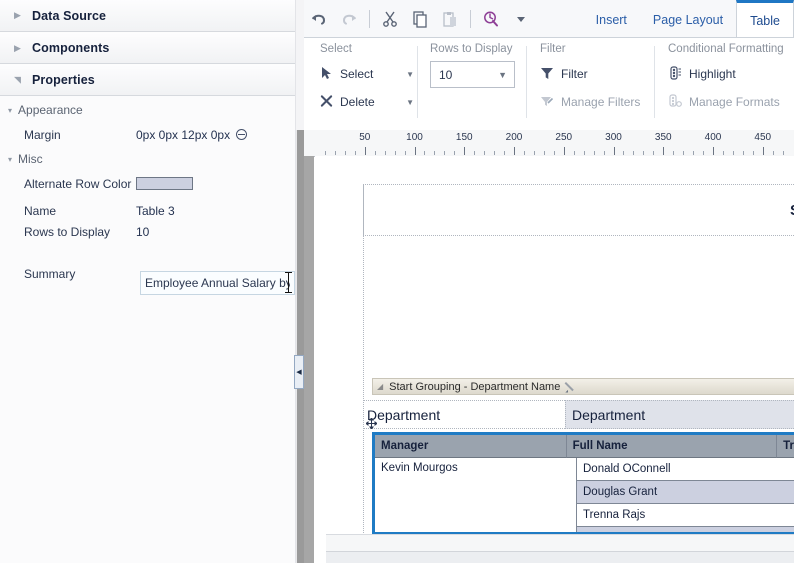 The image size is (794, 563). I want to click on tab-label: Page Layout, so click(688, 20).